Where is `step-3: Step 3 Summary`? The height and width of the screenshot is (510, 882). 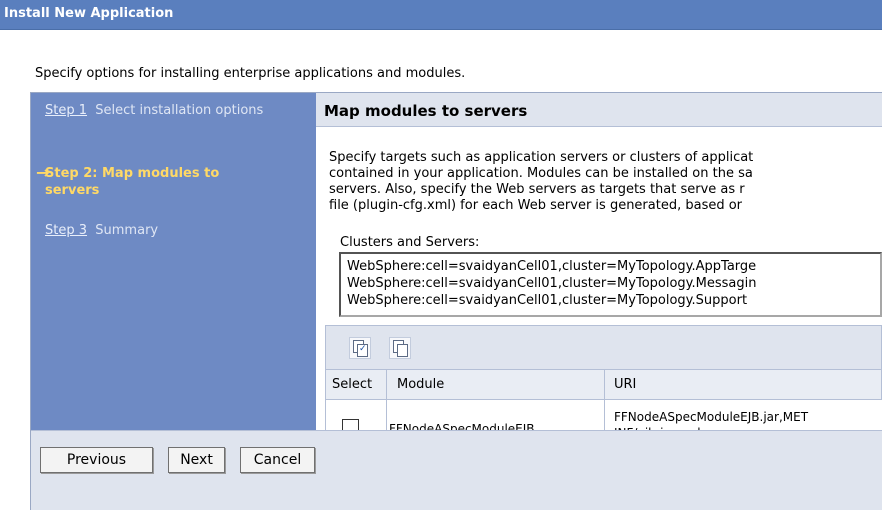 step-3: Step 3 Summary is located at coordinates (101, 230).